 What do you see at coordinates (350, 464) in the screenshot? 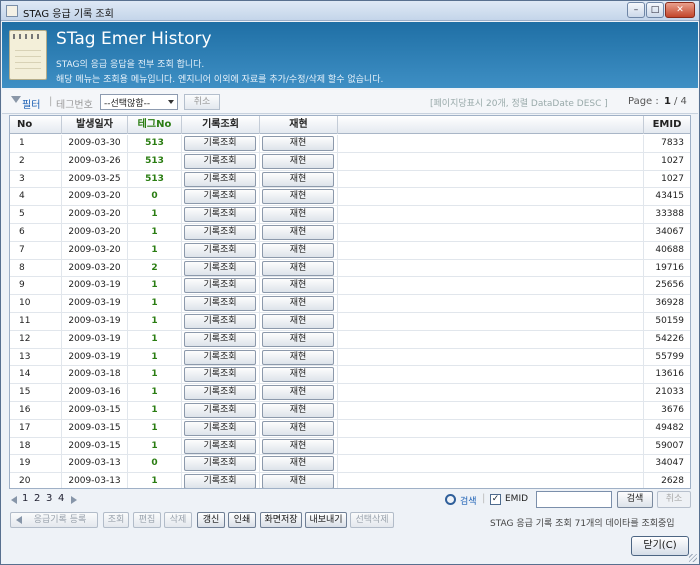
I see `table-row: 19 2009-03-13 0 기록조회 재현 34047` at bounding box center [350, 464].